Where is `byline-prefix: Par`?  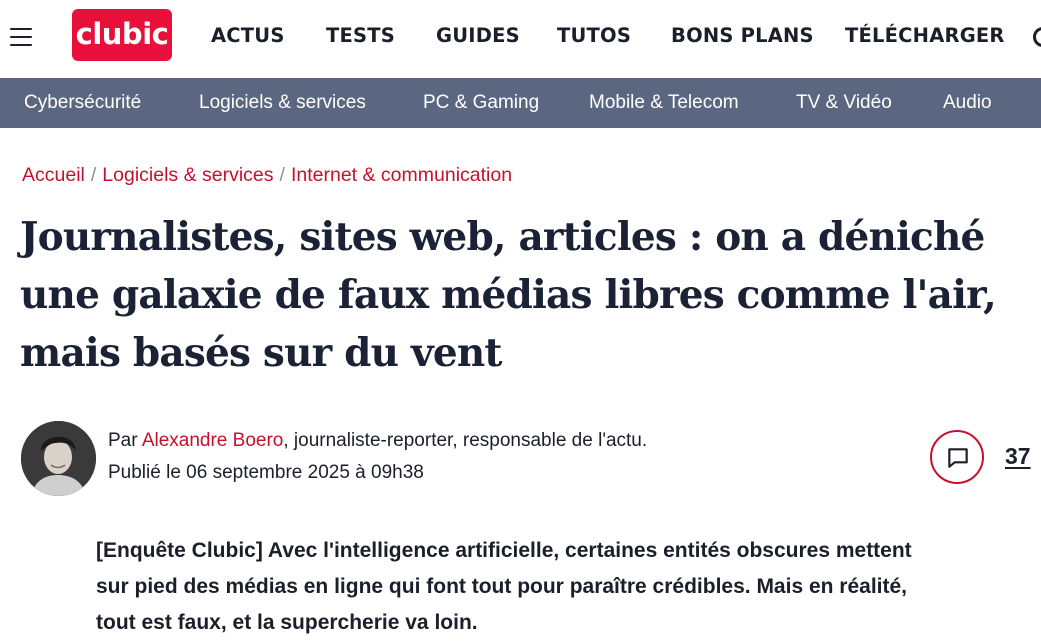
byline-prefix: Par is located at coordinates (123, 440).